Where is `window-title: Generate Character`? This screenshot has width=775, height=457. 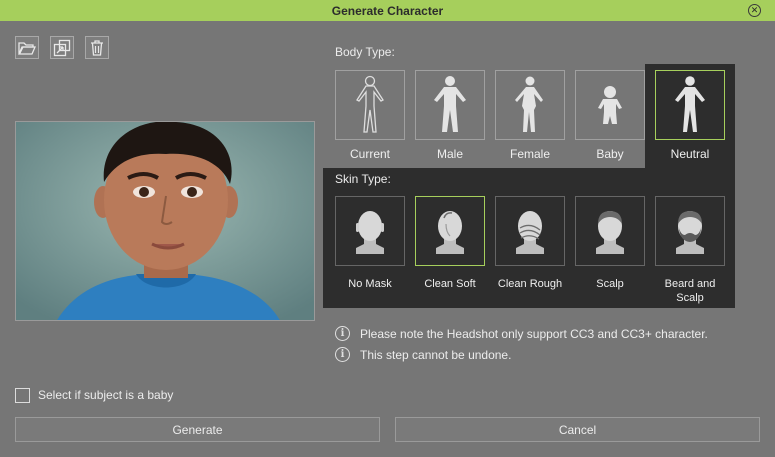
window-title: Generate Character is located at coordinates (387, 10).